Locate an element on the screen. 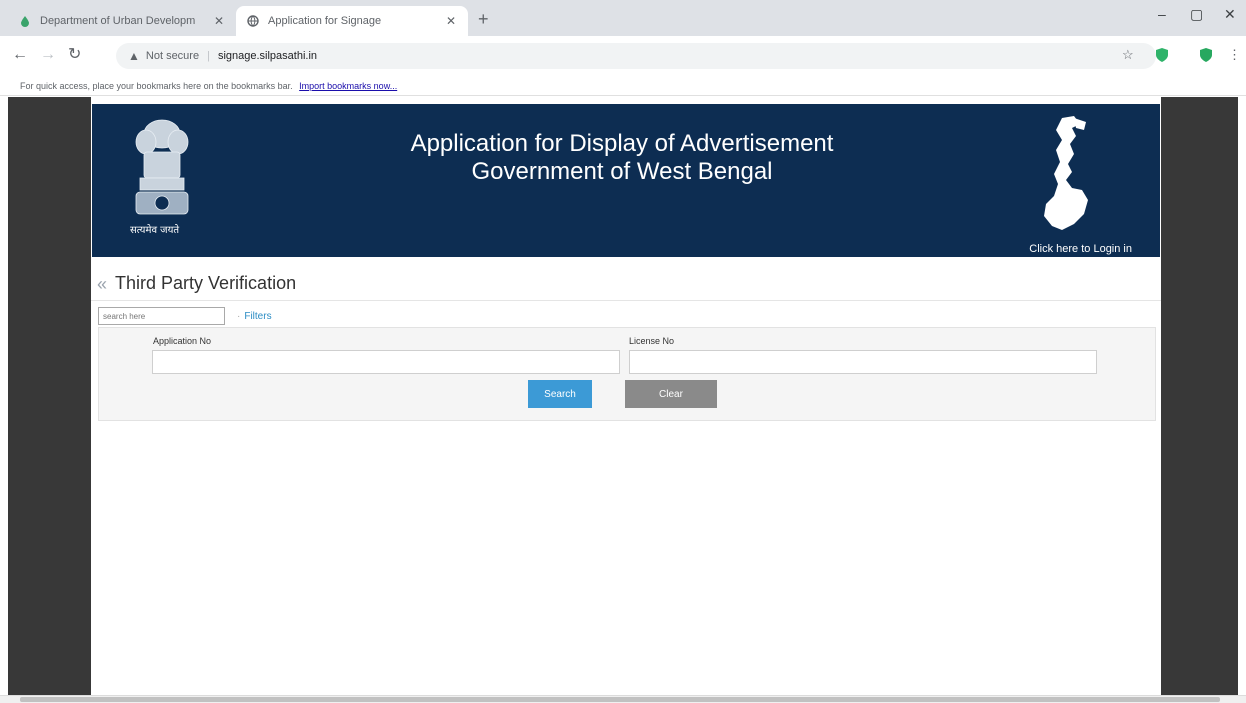  scrollbar-thumb is located at coordinates (620, 699).